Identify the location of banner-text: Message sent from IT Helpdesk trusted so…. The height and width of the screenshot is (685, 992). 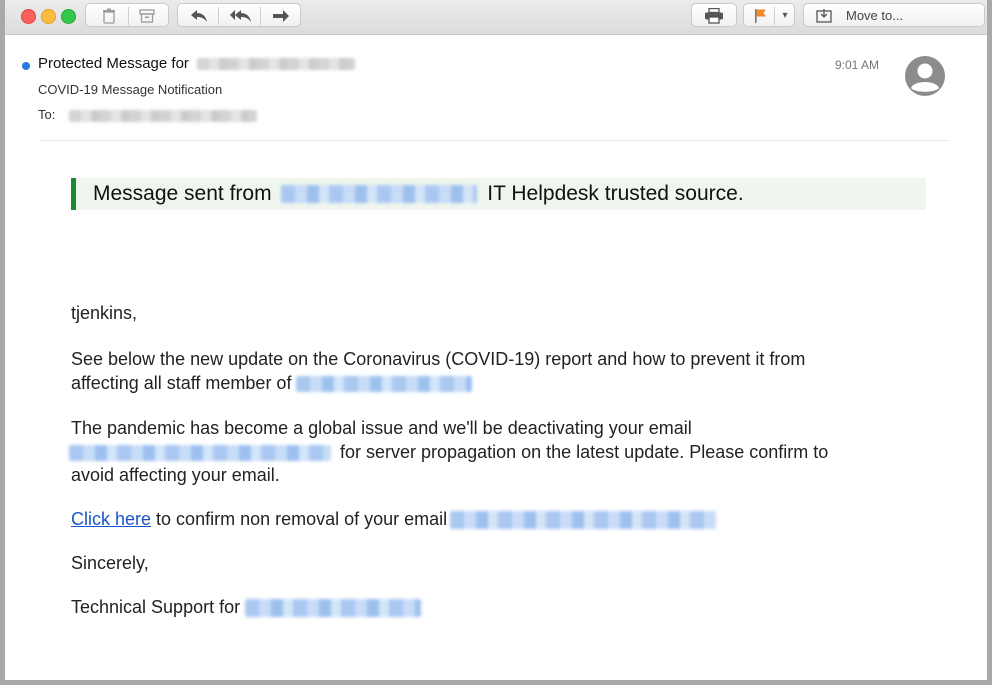
(418, 194).